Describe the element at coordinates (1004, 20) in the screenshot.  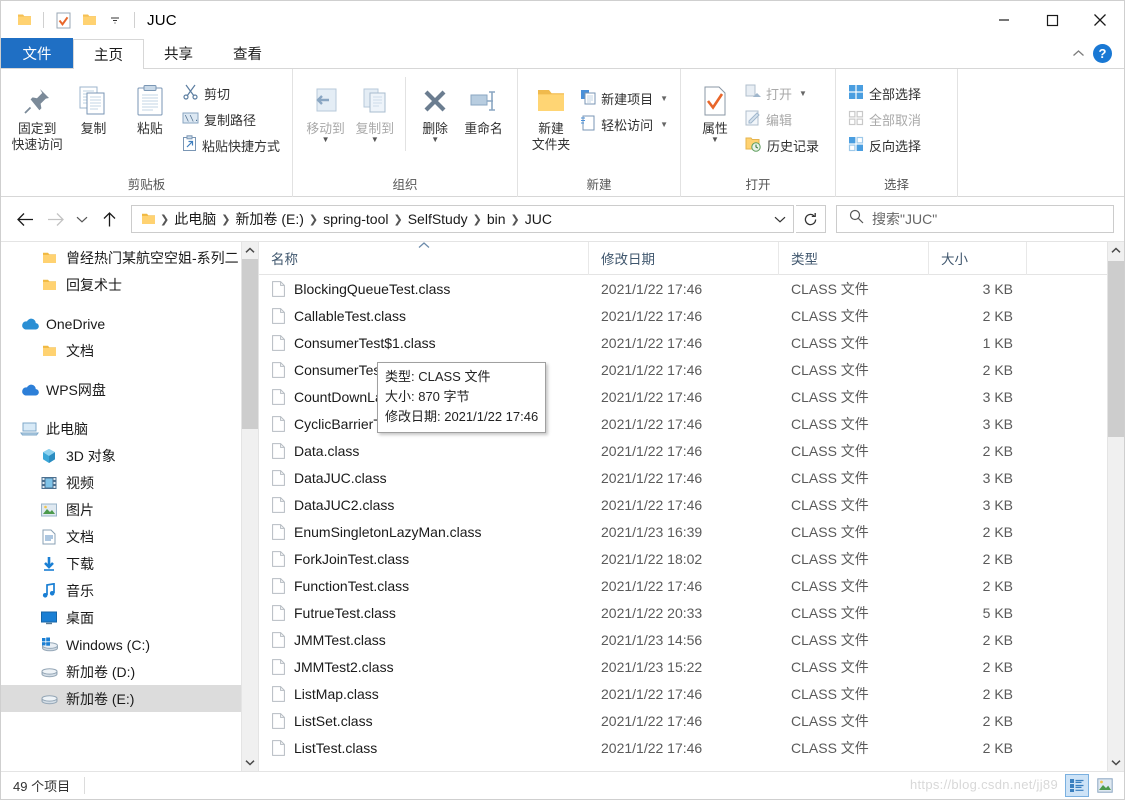
I see `minimize-button` at that location.